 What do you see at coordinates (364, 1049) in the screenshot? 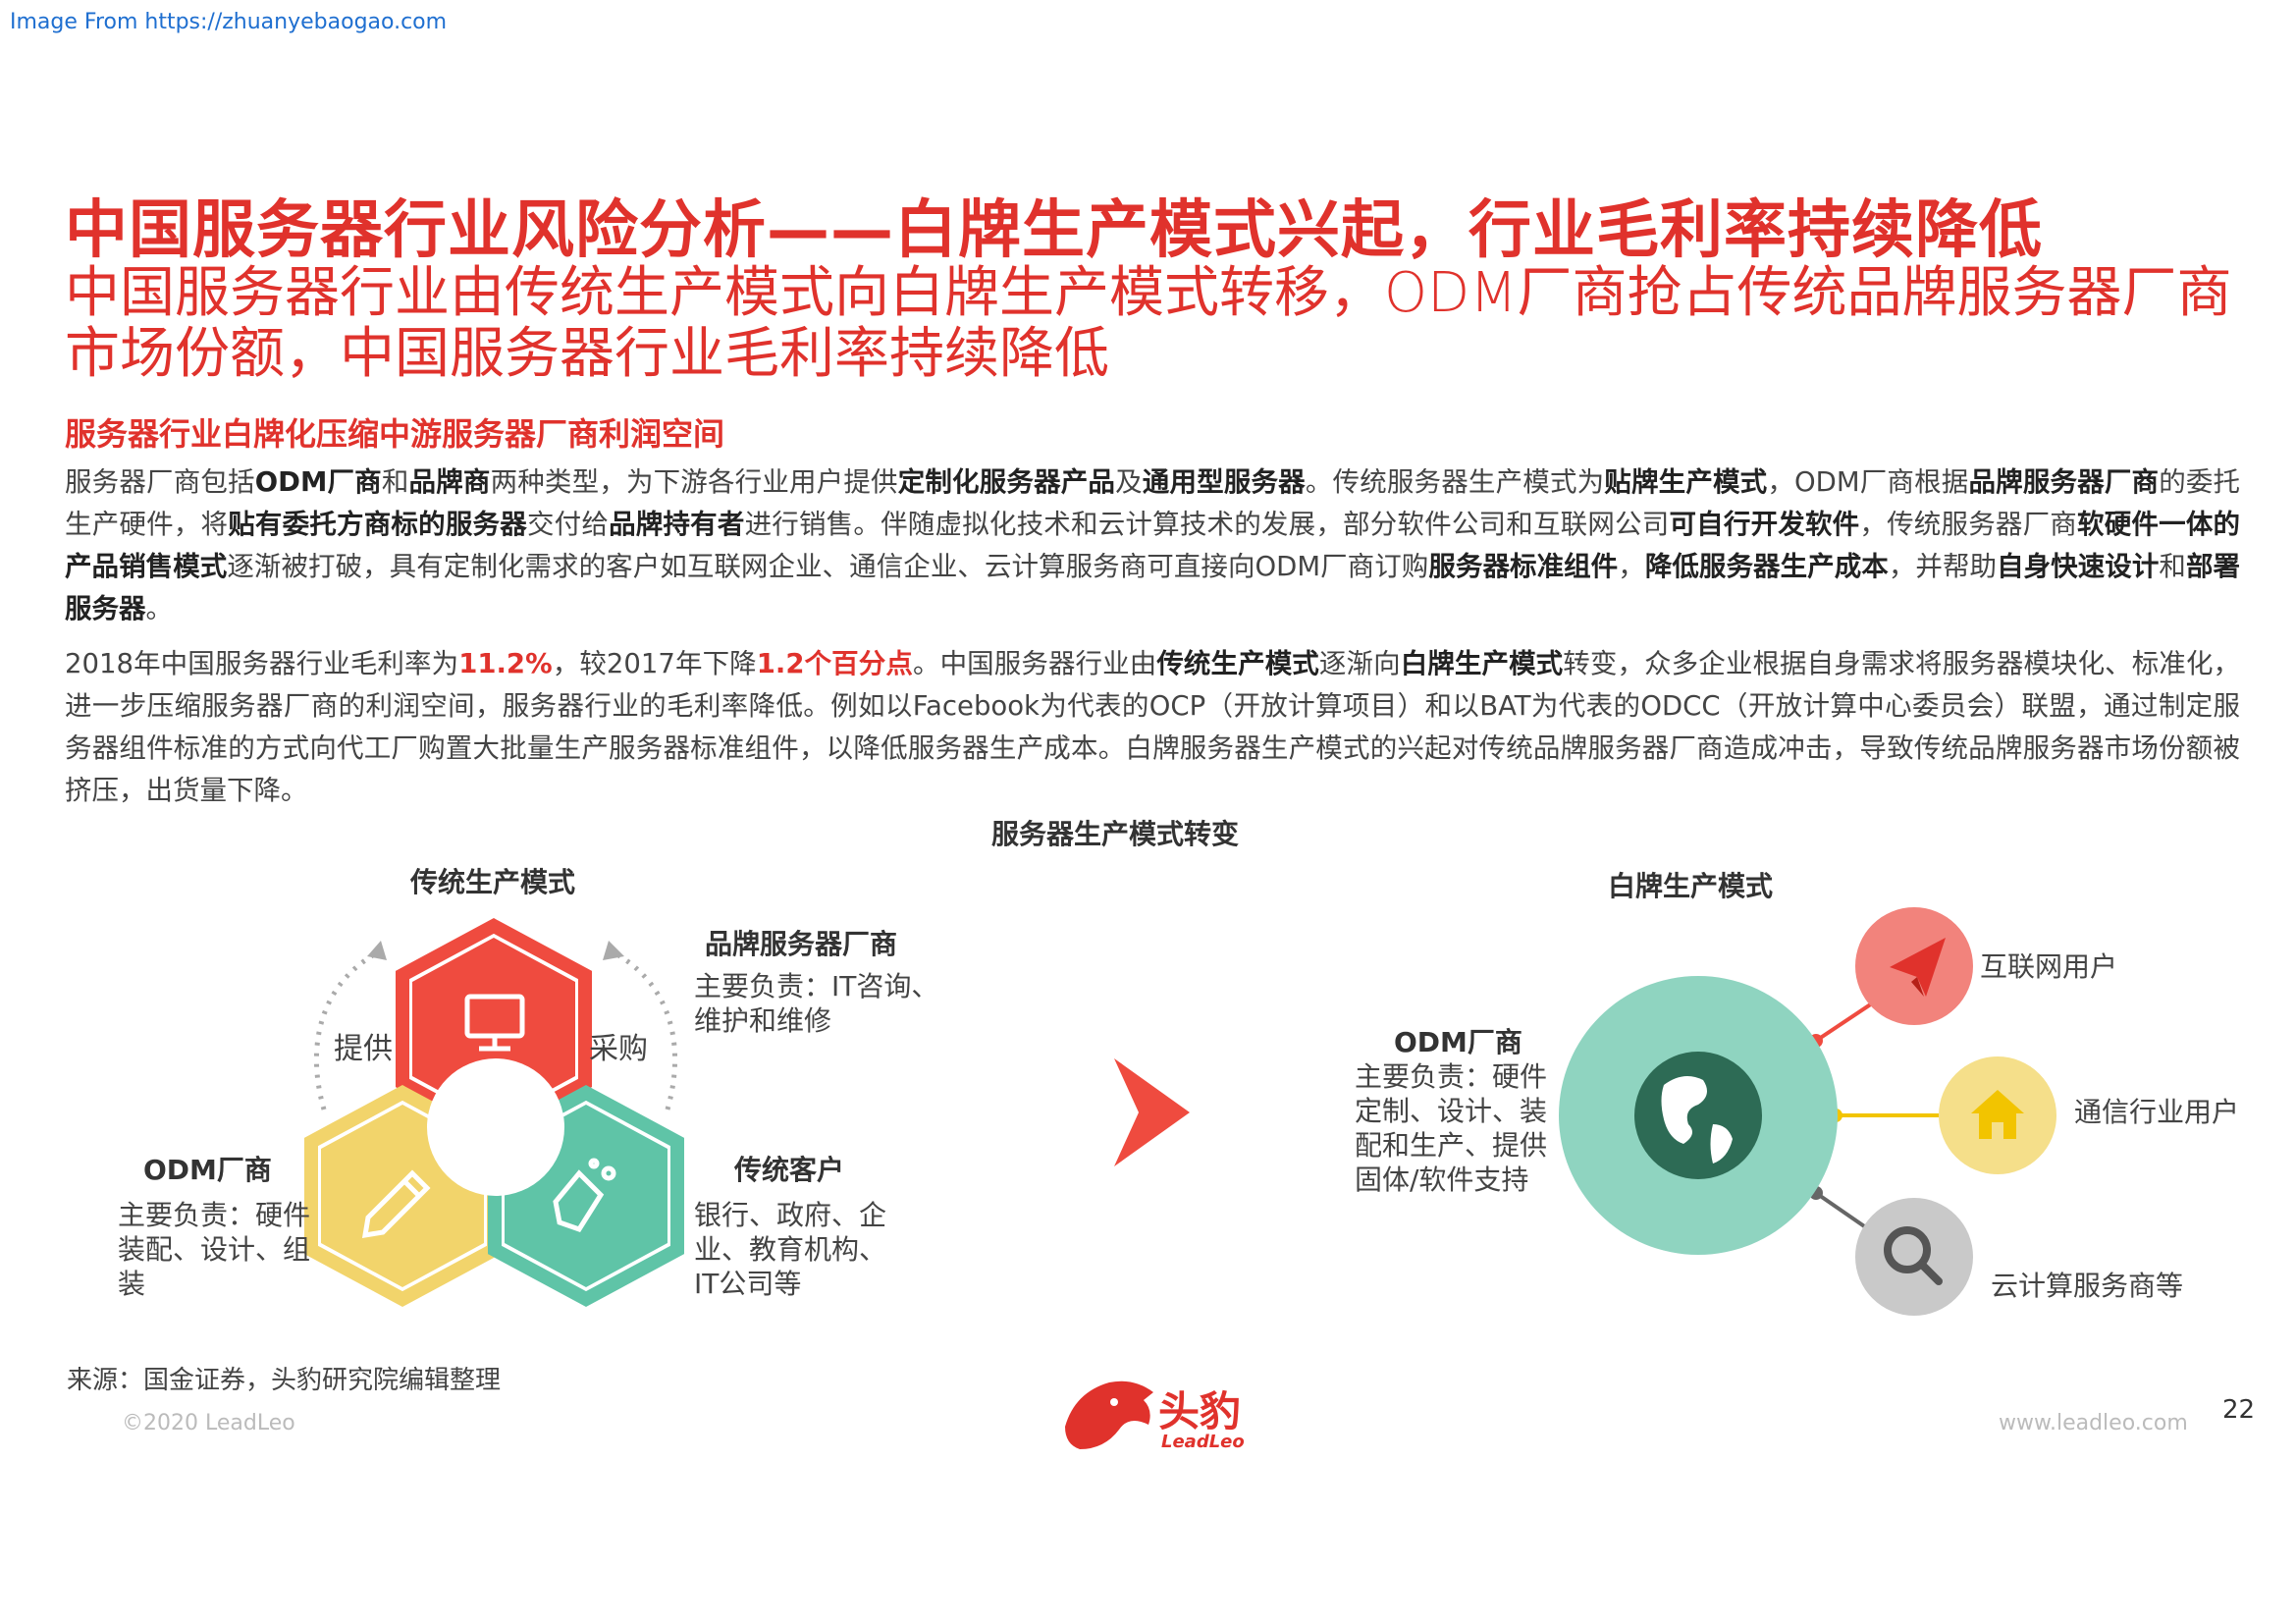
I see `provide-label: 提供` at bounding box center [364, 1049].